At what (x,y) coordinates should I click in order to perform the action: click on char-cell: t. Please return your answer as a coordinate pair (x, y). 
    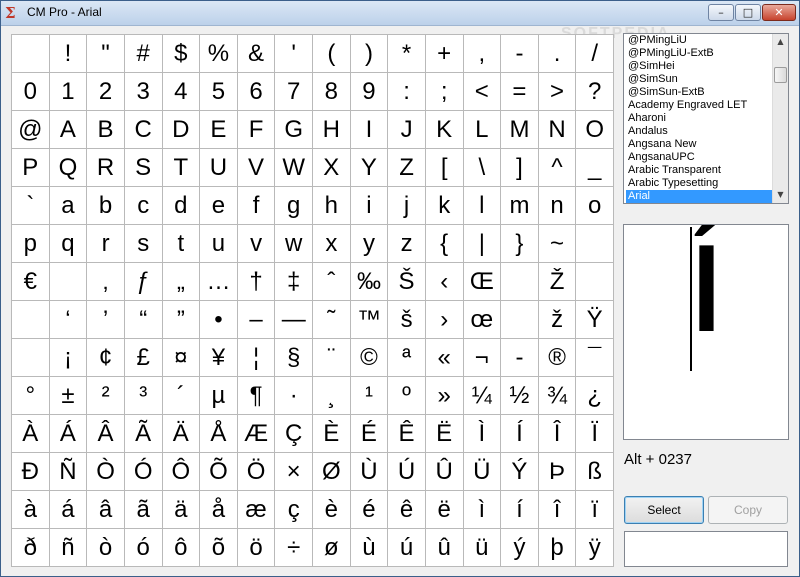
    Looking at the image, I should click on (181, 244).